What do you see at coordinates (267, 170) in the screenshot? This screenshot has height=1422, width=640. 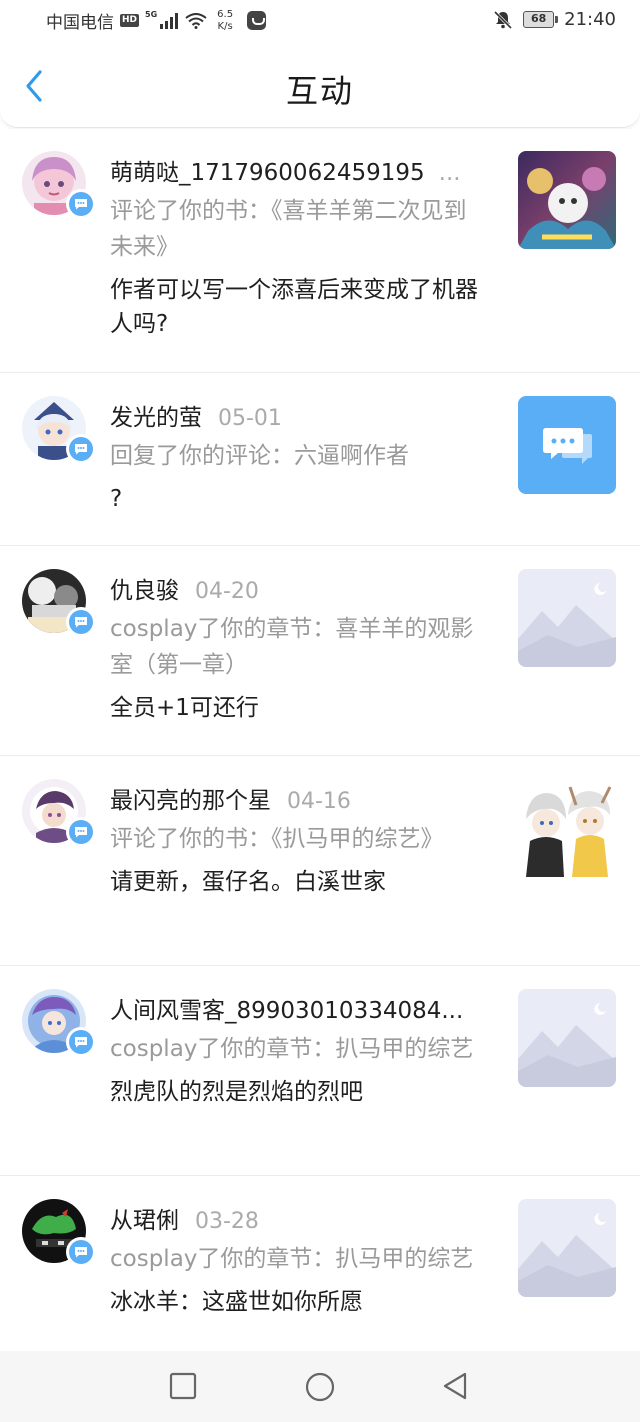 I see `user-name: 萌萌哒_1717960062459195` at bounding box center [267, 170].